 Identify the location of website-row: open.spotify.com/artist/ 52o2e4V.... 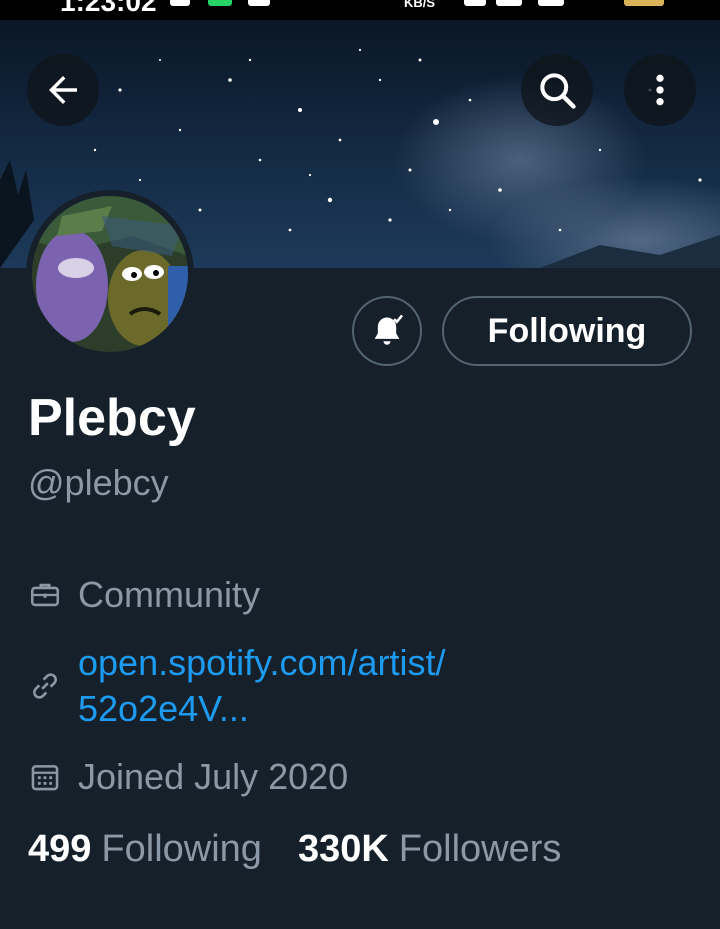
(283, 686).